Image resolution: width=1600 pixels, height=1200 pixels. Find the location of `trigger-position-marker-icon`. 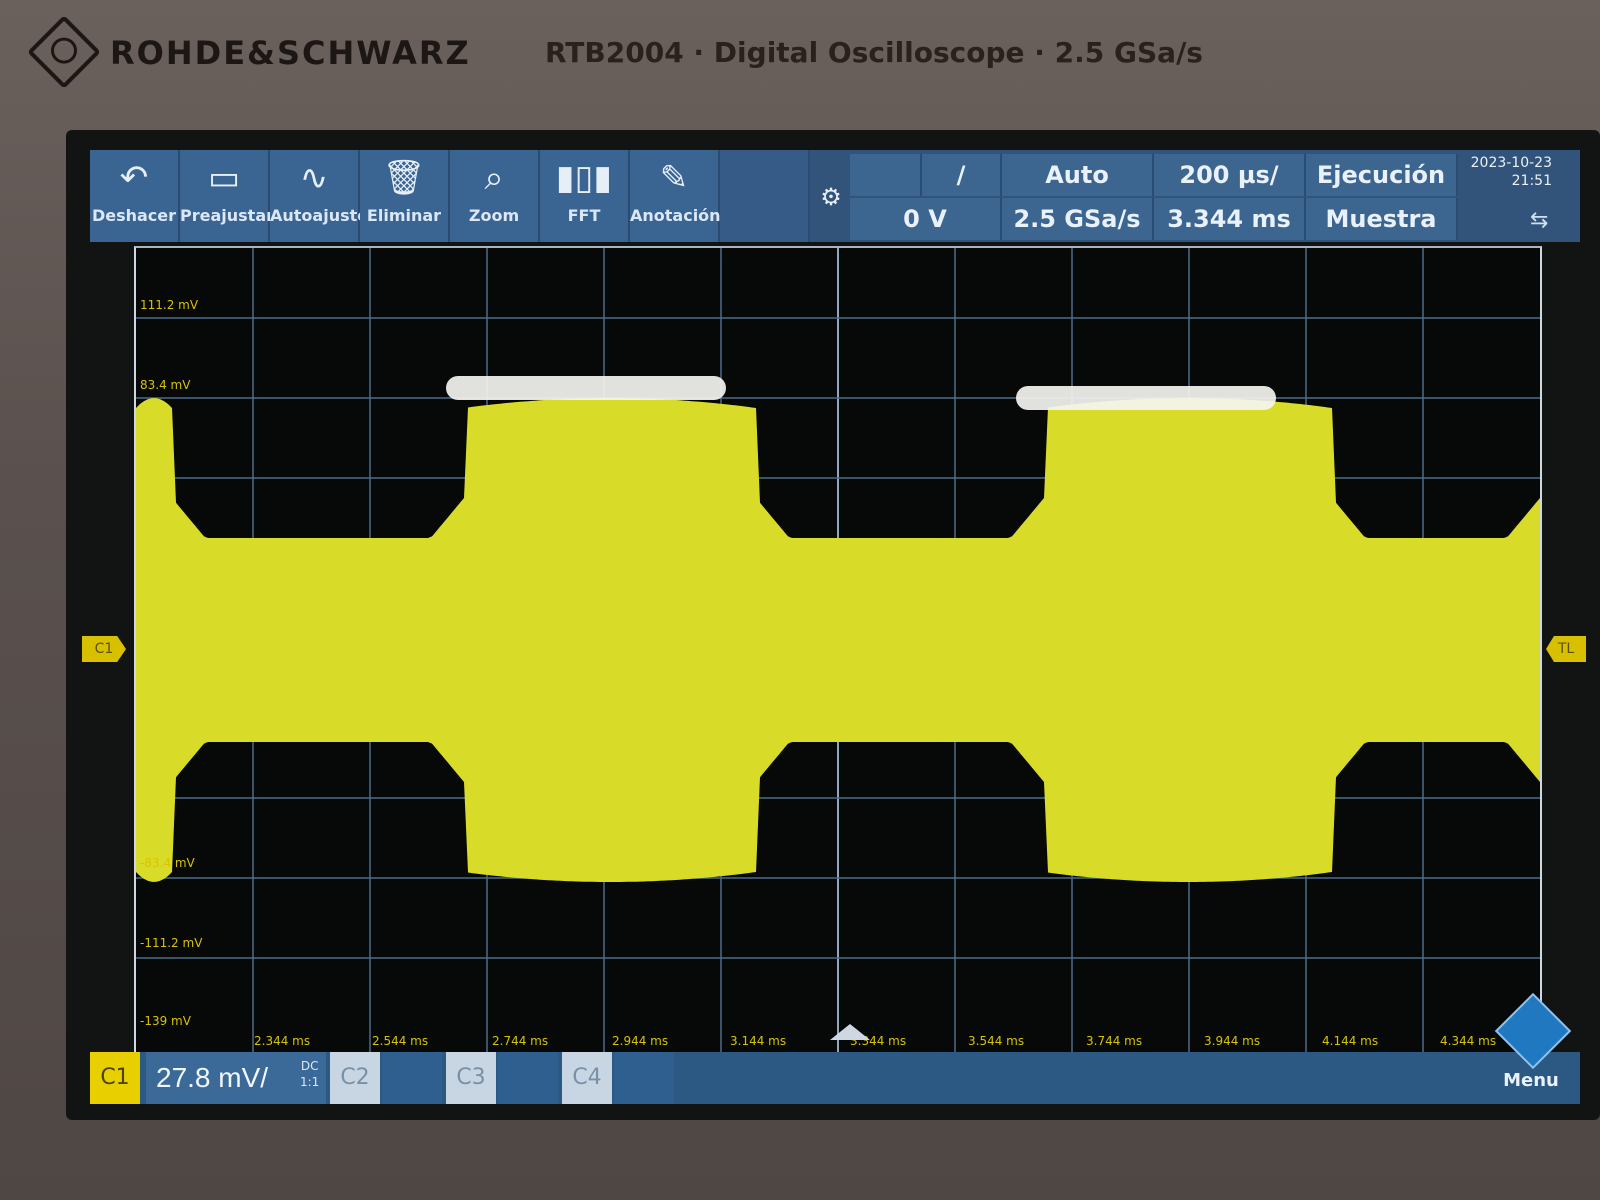

trigger-position-marker-icon is located at coordinates (850, 1032).